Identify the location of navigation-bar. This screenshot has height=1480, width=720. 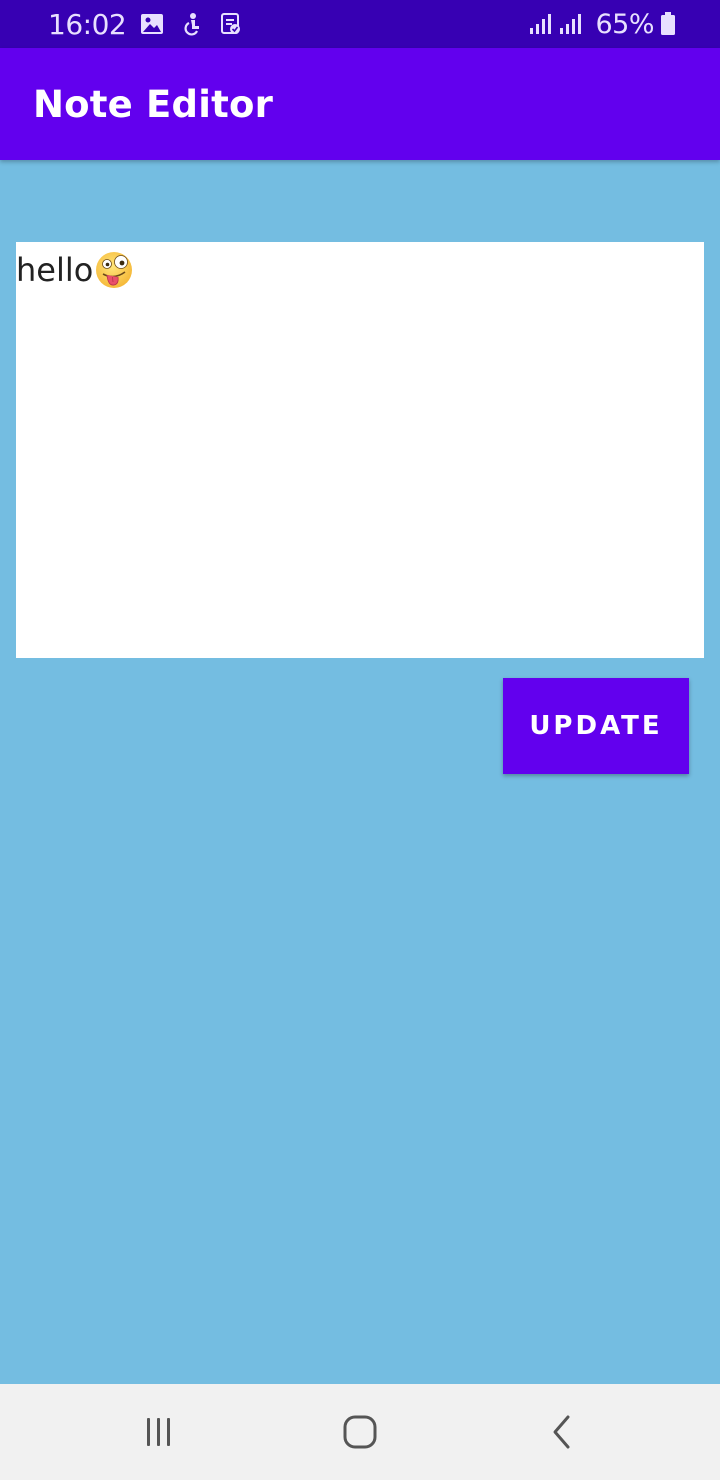
(360, 1432).